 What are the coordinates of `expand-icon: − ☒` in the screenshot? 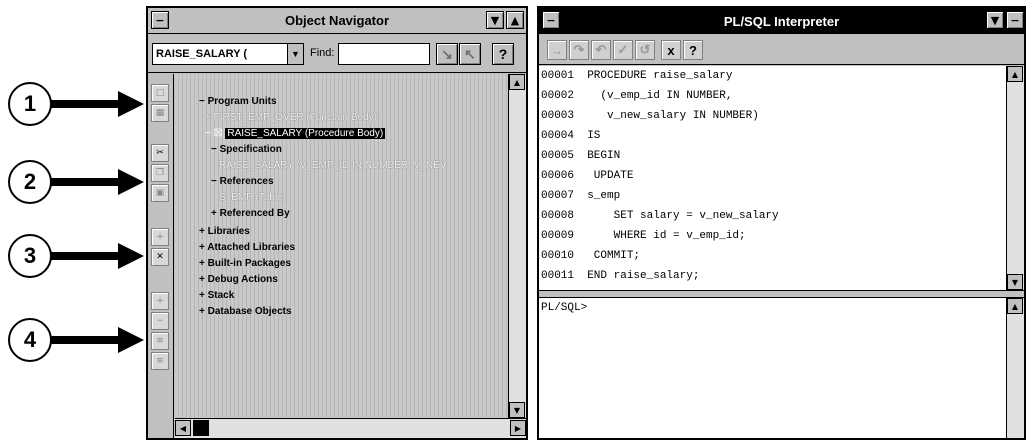 It's located at (215, 133).